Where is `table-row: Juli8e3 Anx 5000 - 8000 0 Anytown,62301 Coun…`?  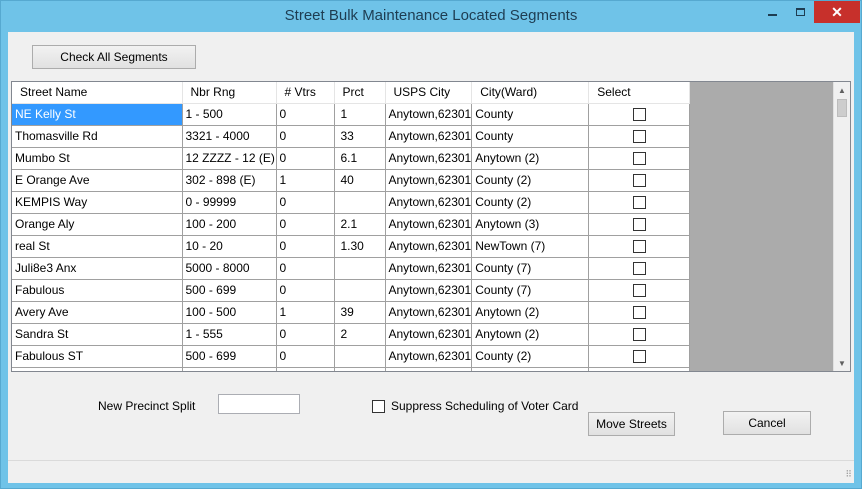
table-row: Juli8e3 Anx 5000 - 8000 0 Anytown,62301 Coun… is located at coordinates (351, 268).